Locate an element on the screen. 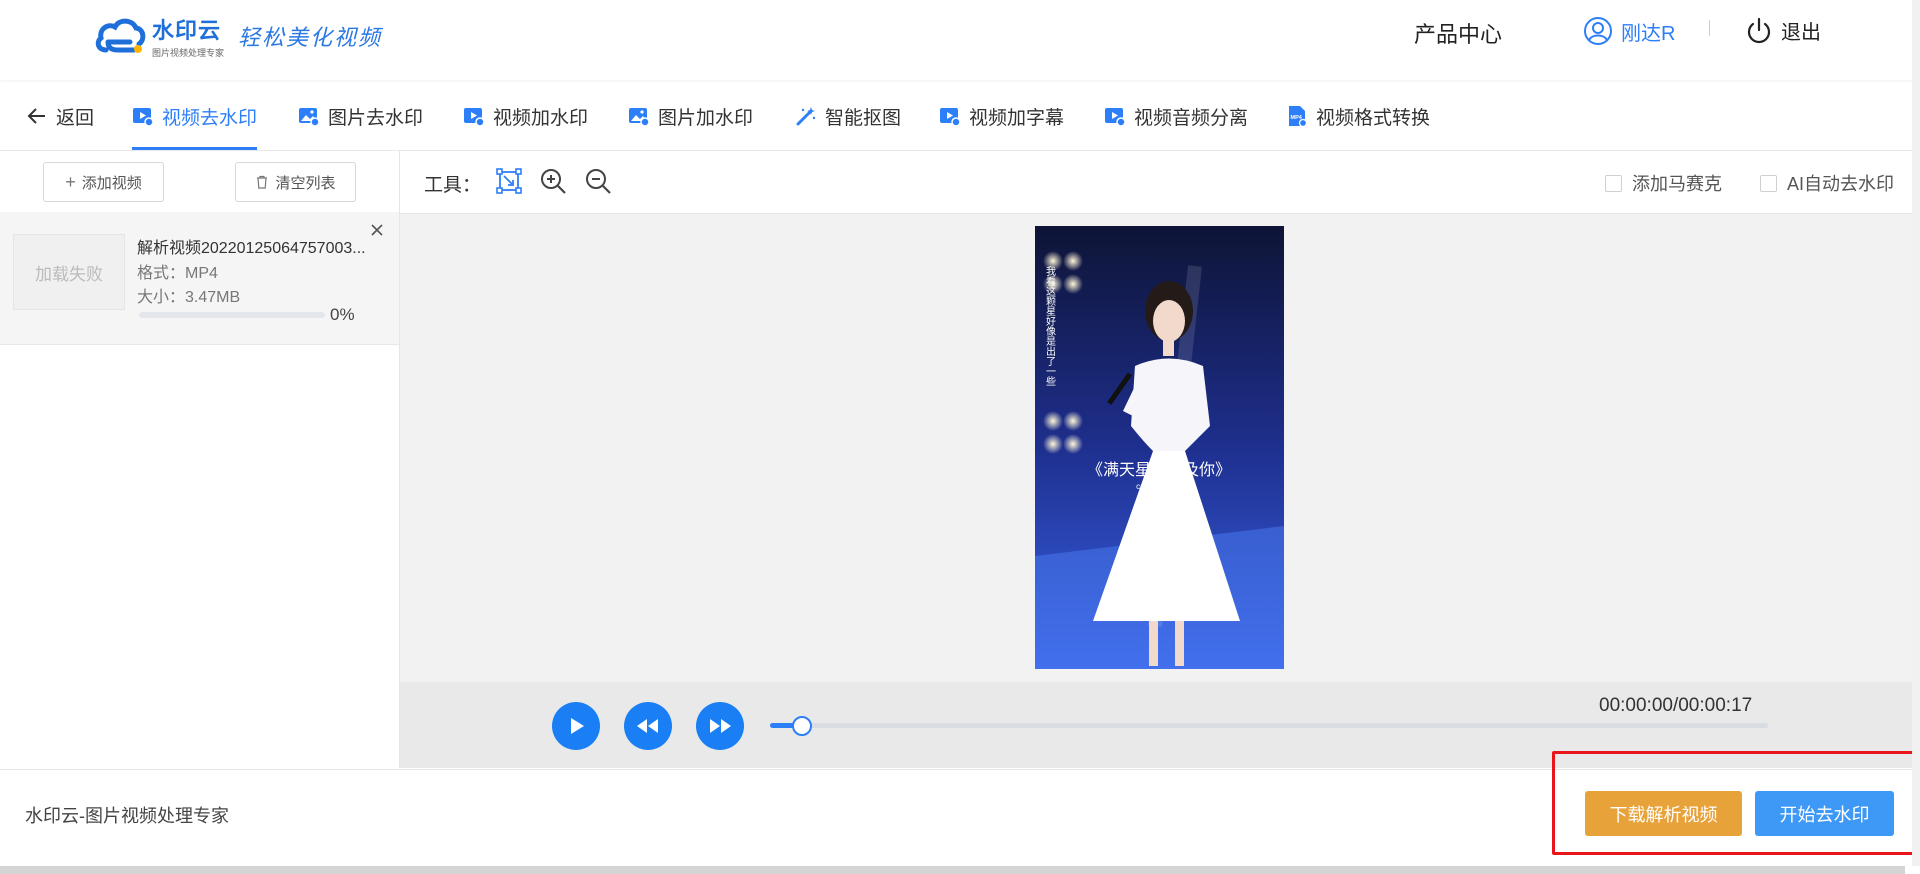  file-format: 格式：MP4 is located at coordinates (177, 273).